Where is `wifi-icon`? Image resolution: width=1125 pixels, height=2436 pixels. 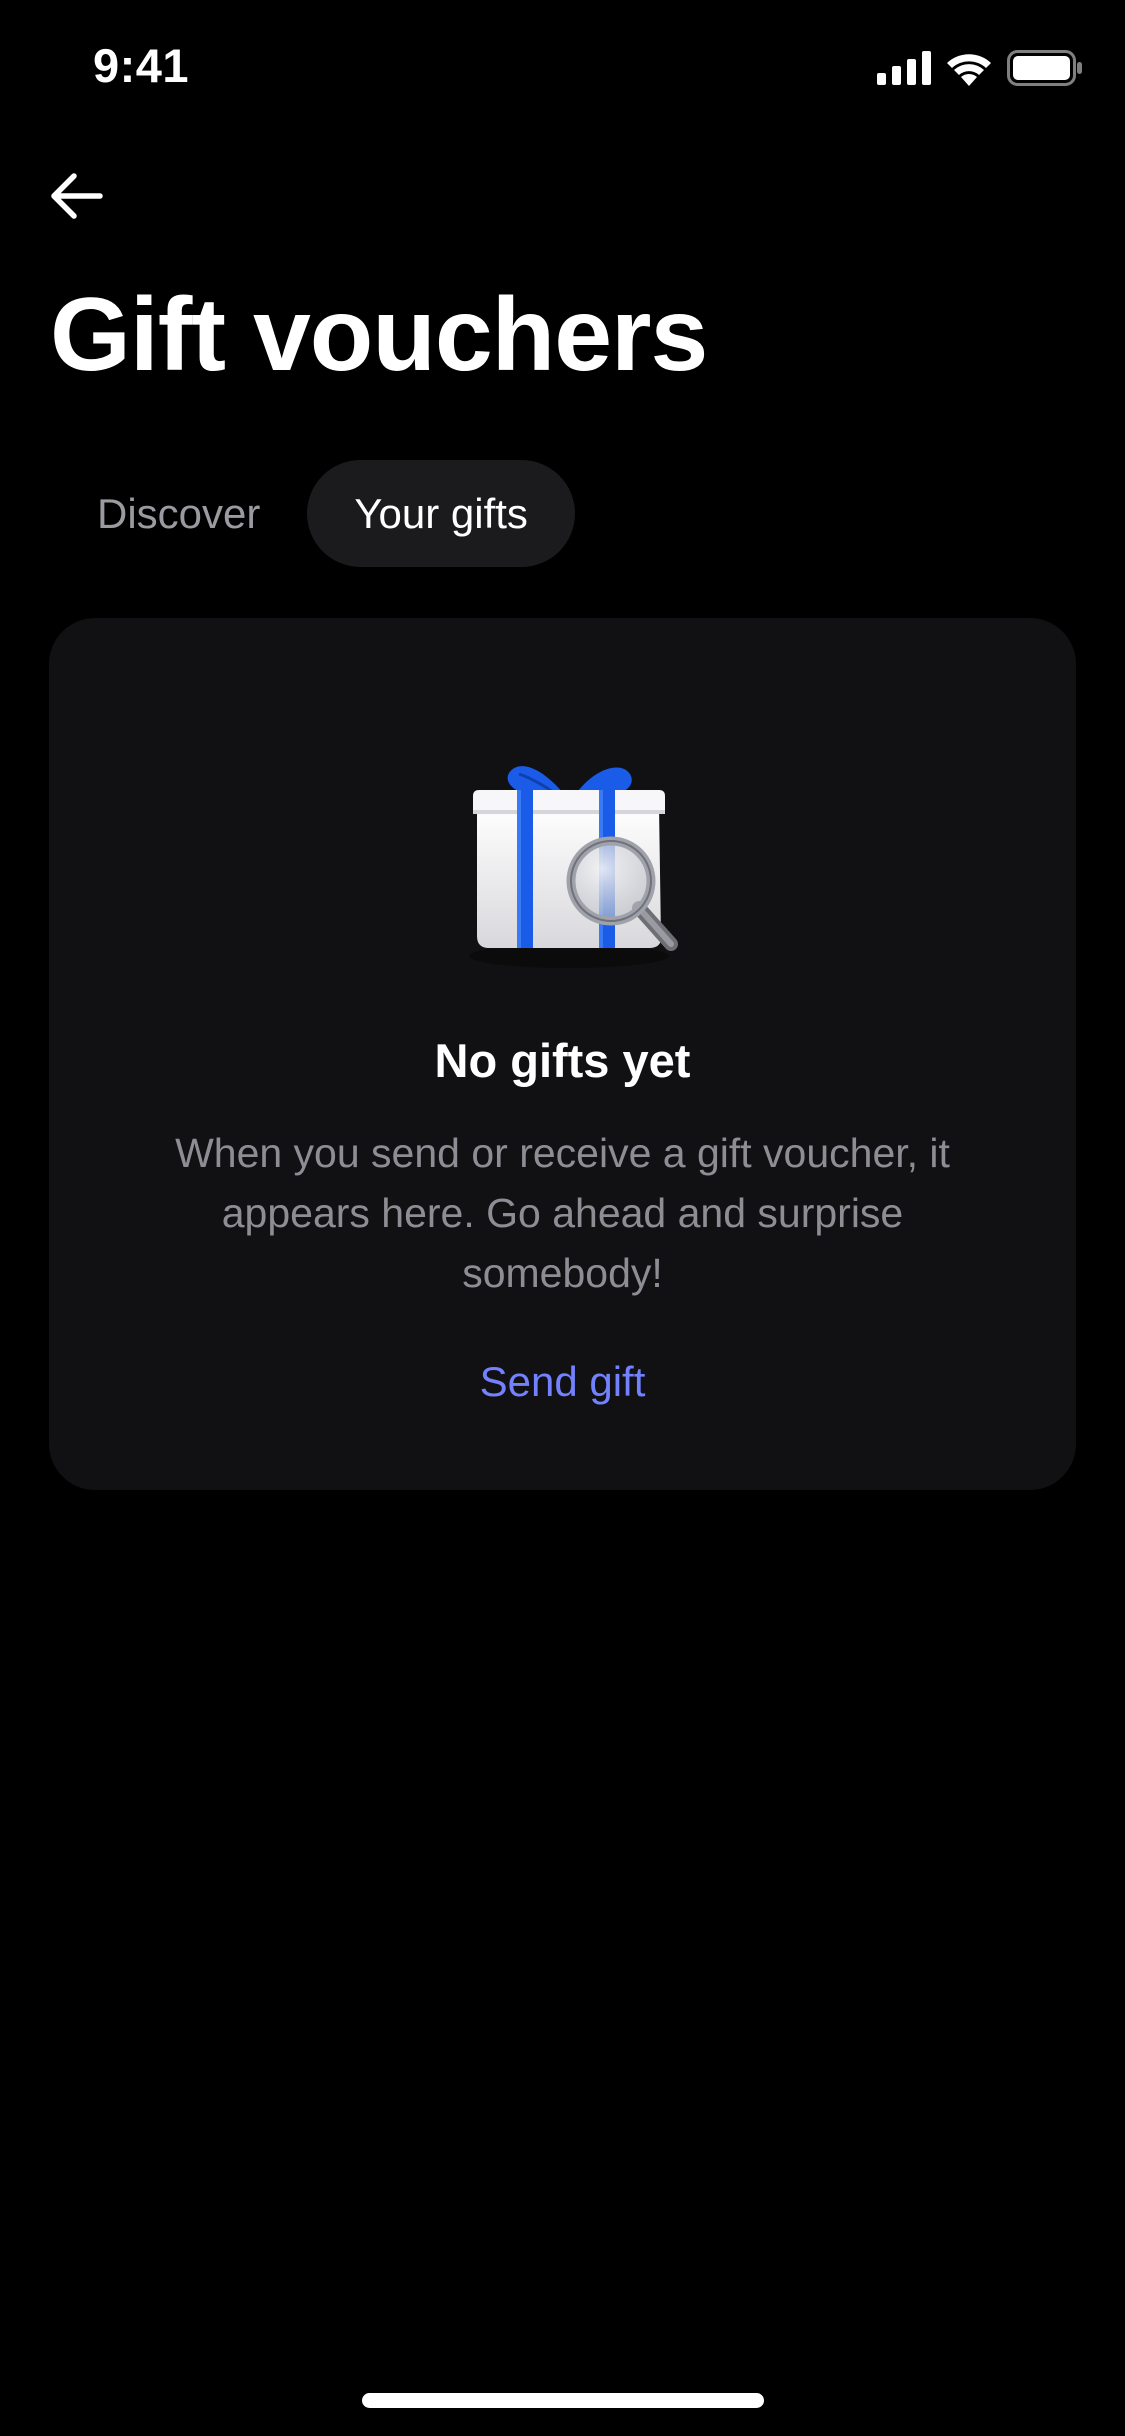 wifi-icon is located at coordinates (969, 69).